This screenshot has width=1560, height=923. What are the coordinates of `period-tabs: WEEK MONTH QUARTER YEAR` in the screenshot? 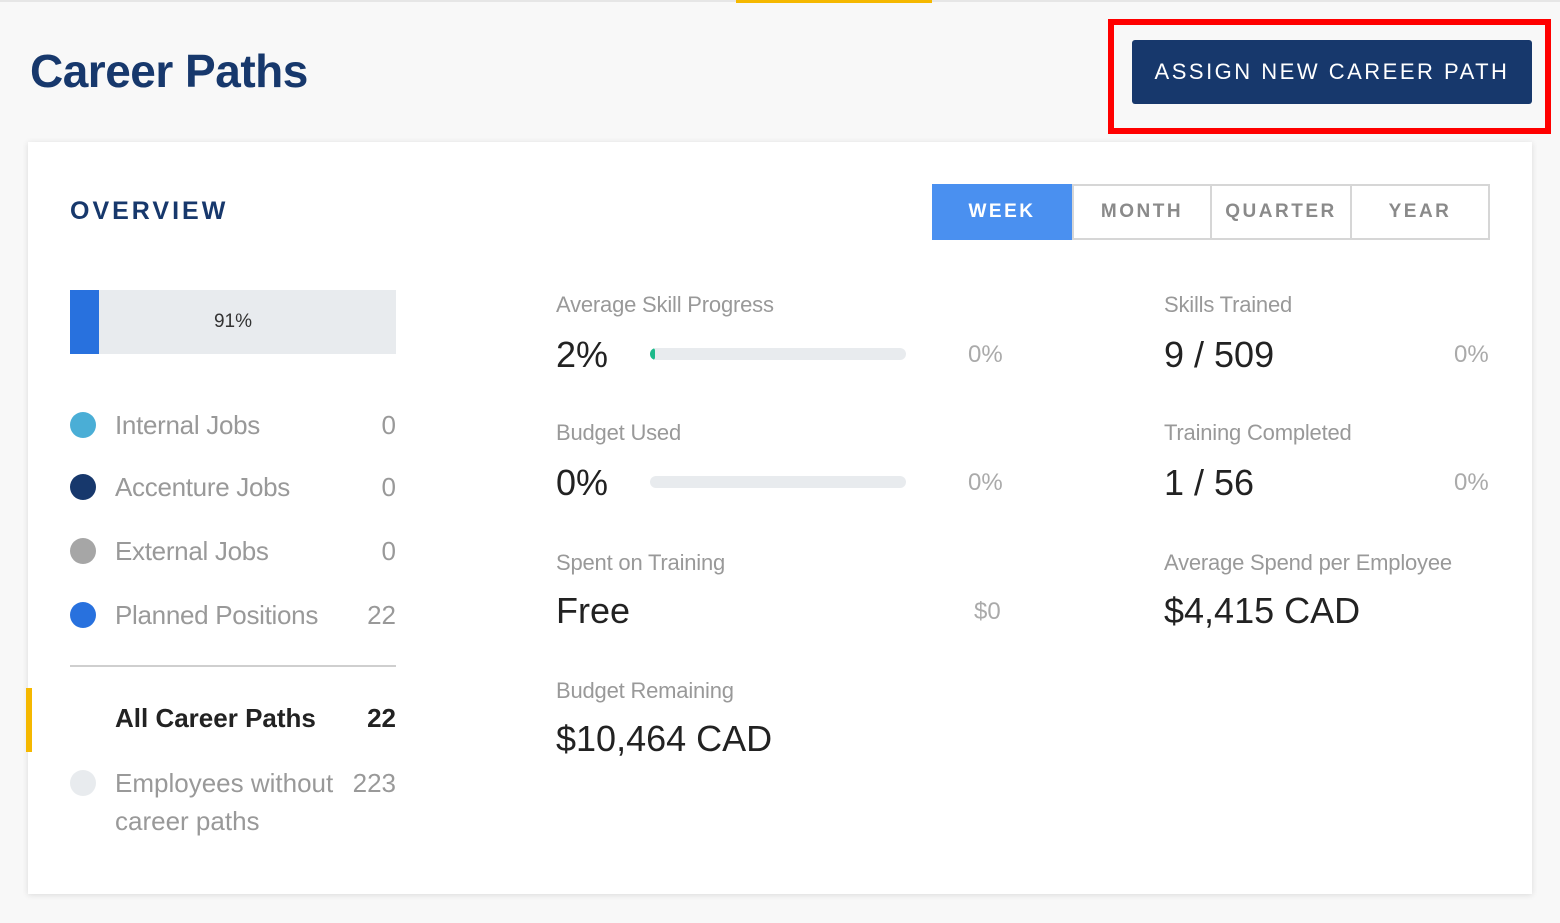 It's located at (1211, 212).